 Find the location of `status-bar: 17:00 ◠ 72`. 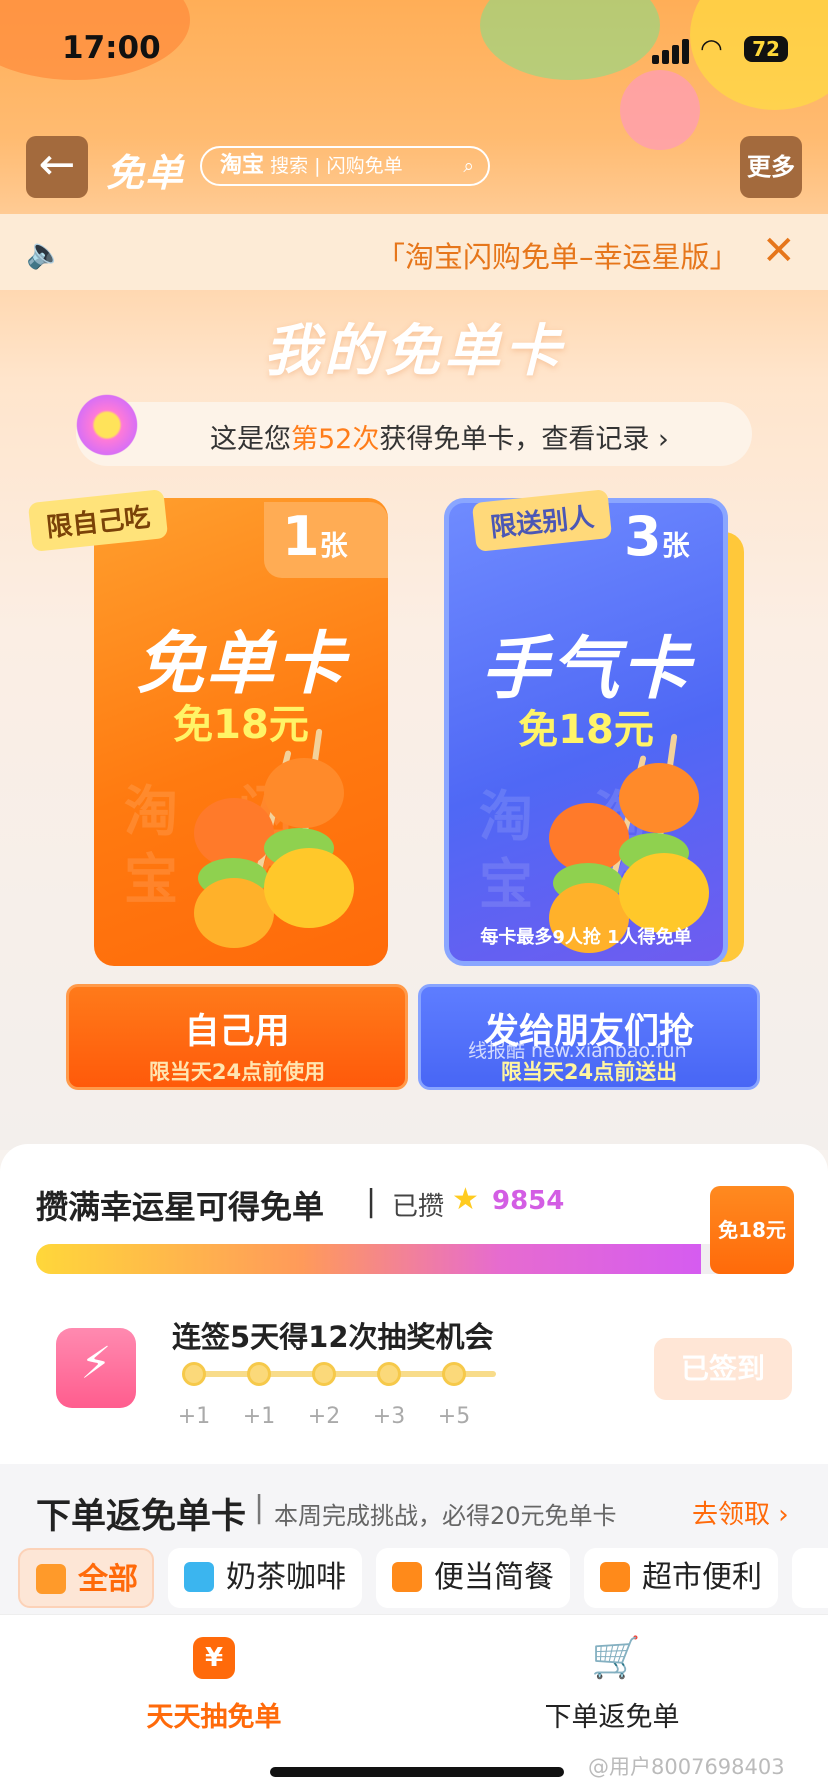

status-bar: 17:00 ◠ 72 is located at coordinates (414, 50).